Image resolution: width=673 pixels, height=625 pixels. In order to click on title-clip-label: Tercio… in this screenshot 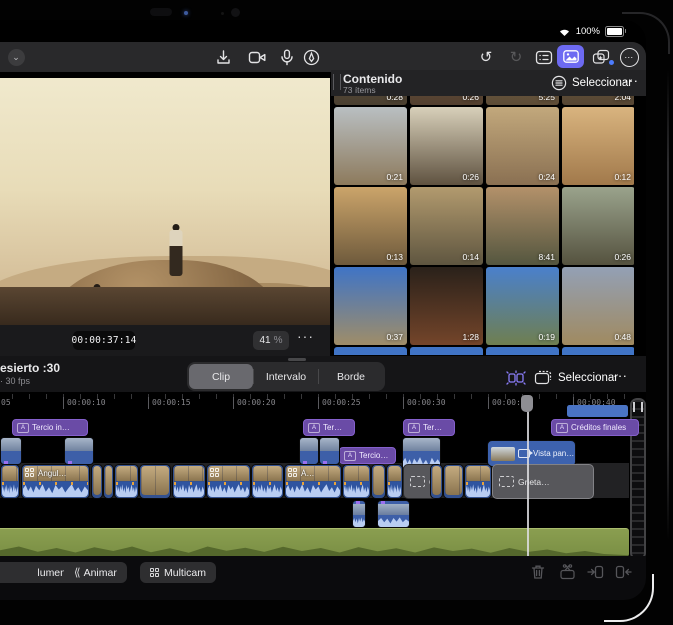, I will do `click(374, 455)`.